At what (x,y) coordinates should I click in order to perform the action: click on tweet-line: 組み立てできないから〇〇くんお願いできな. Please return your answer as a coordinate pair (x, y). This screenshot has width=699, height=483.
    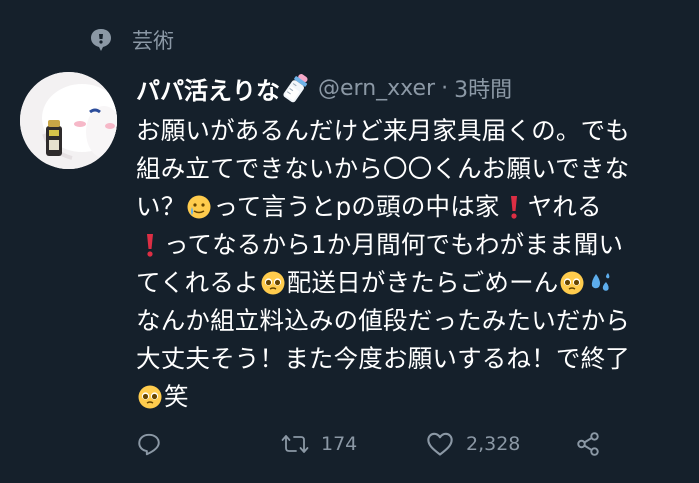
    Looking at the image, I should click on (383, 168).